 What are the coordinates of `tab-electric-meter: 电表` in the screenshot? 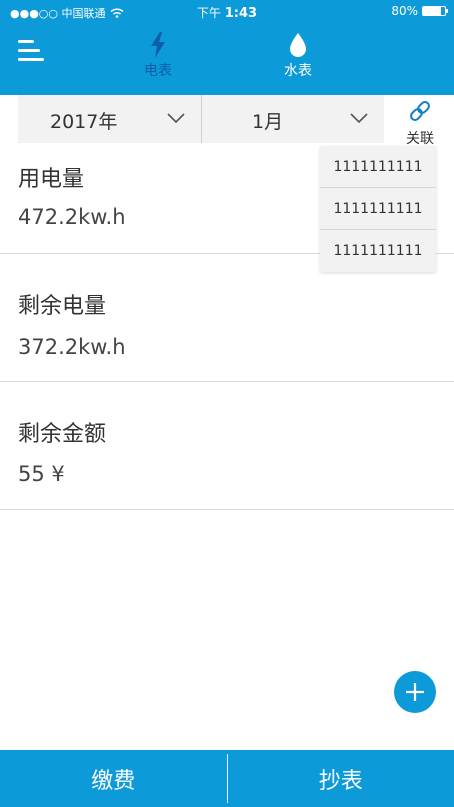 It's located at (158, 56).